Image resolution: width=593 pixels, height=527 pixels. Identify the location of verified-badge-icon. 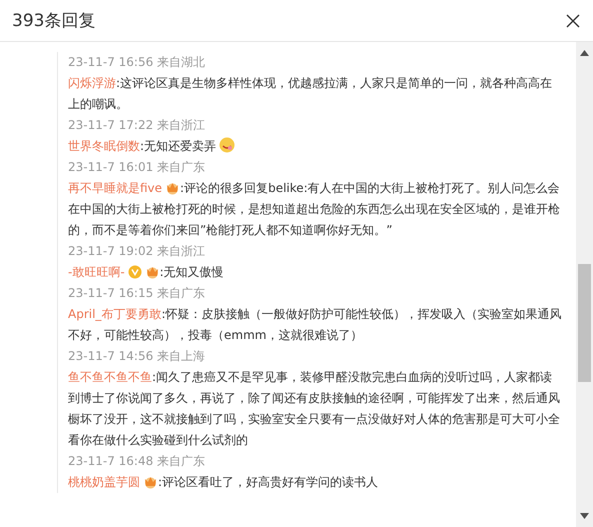
(135, 272).